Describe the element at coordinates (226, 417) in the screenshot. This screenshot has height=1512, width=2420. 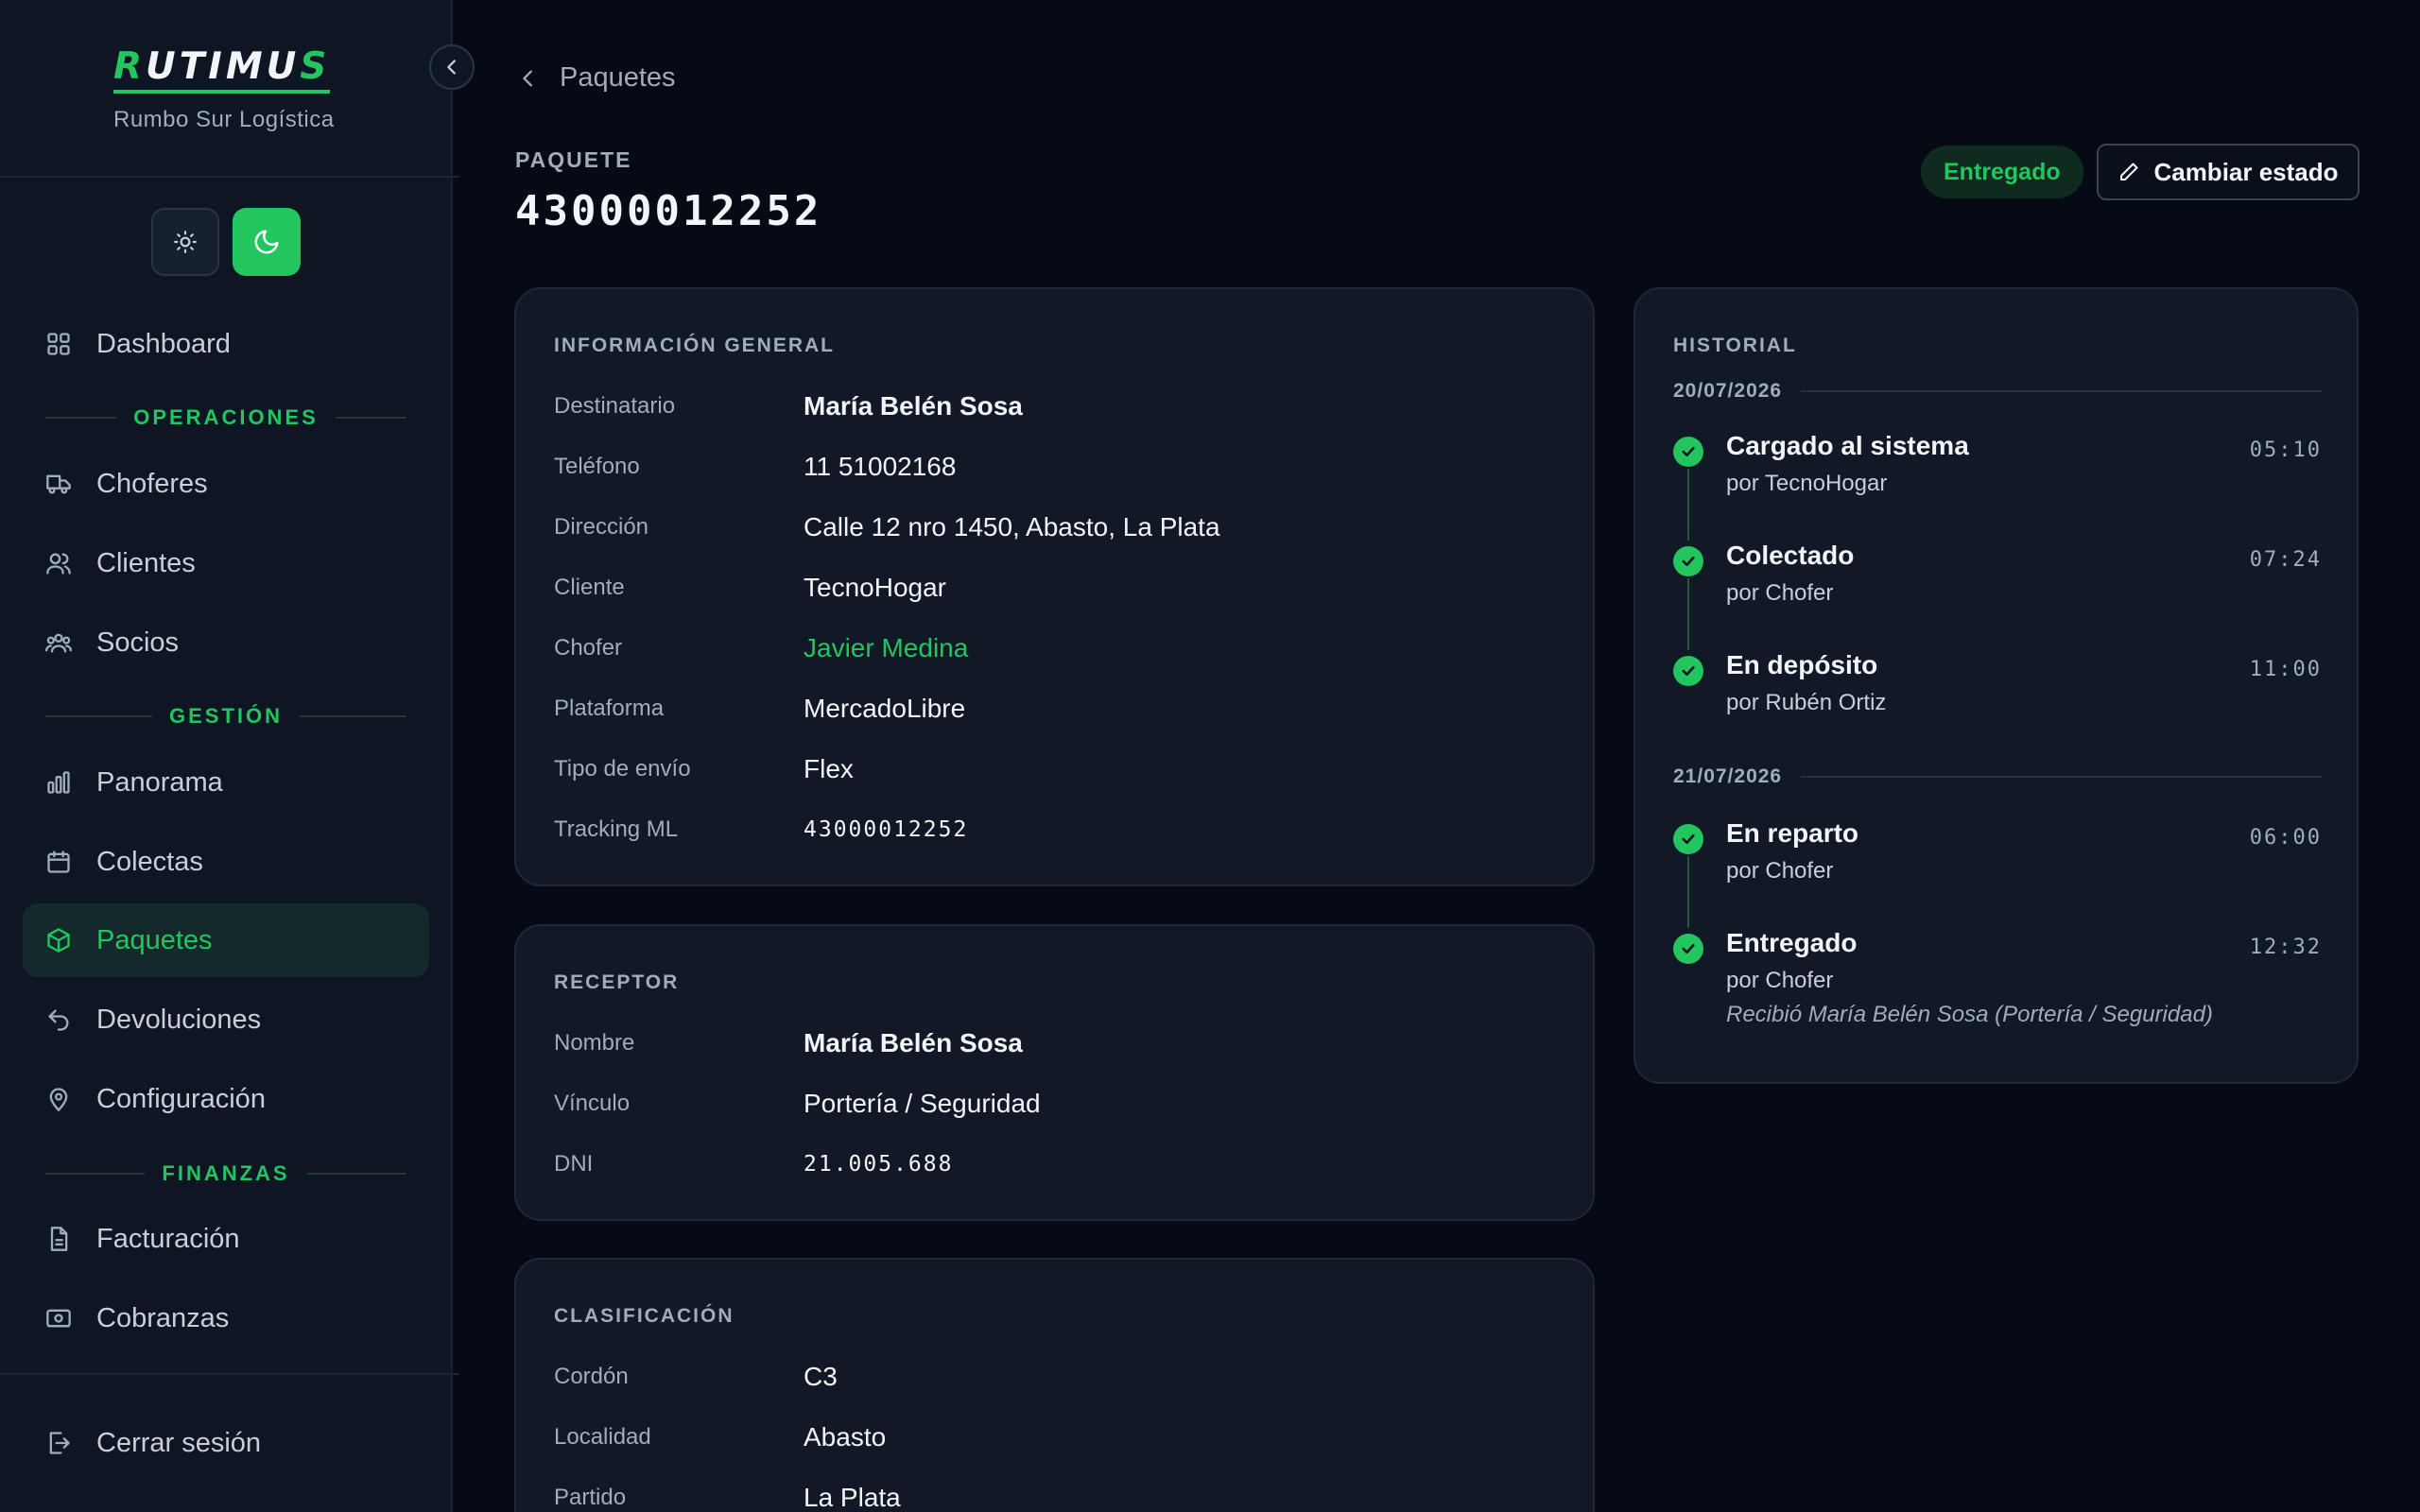
I see `section-label-operaciones: OPERACIONES` at that location.